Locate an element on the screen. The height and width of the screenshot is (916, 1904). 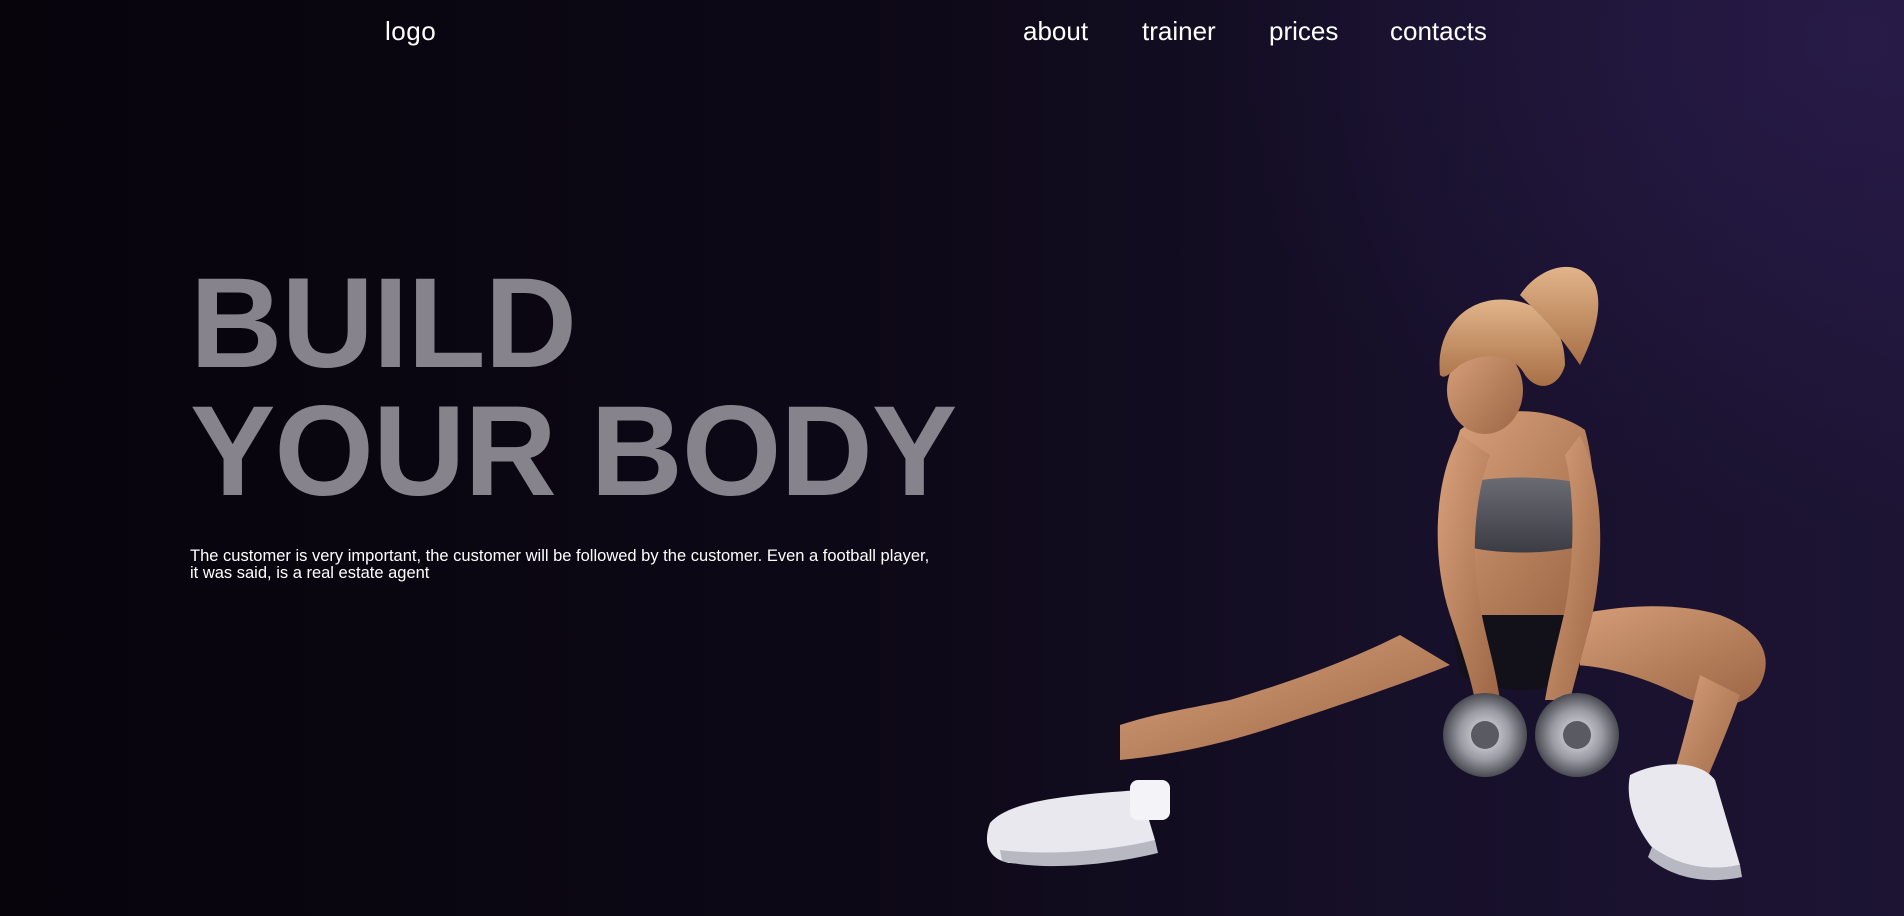
main-nav: about trainer prices contacts is located at coordinates (952, 36).